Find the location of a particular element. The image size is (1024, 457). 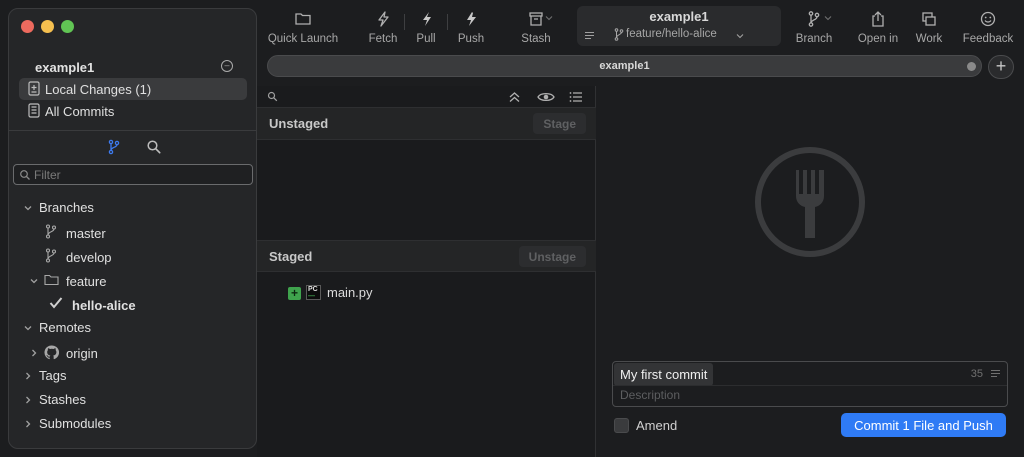

stage-button: Stage is located at coordinates (559, 123).